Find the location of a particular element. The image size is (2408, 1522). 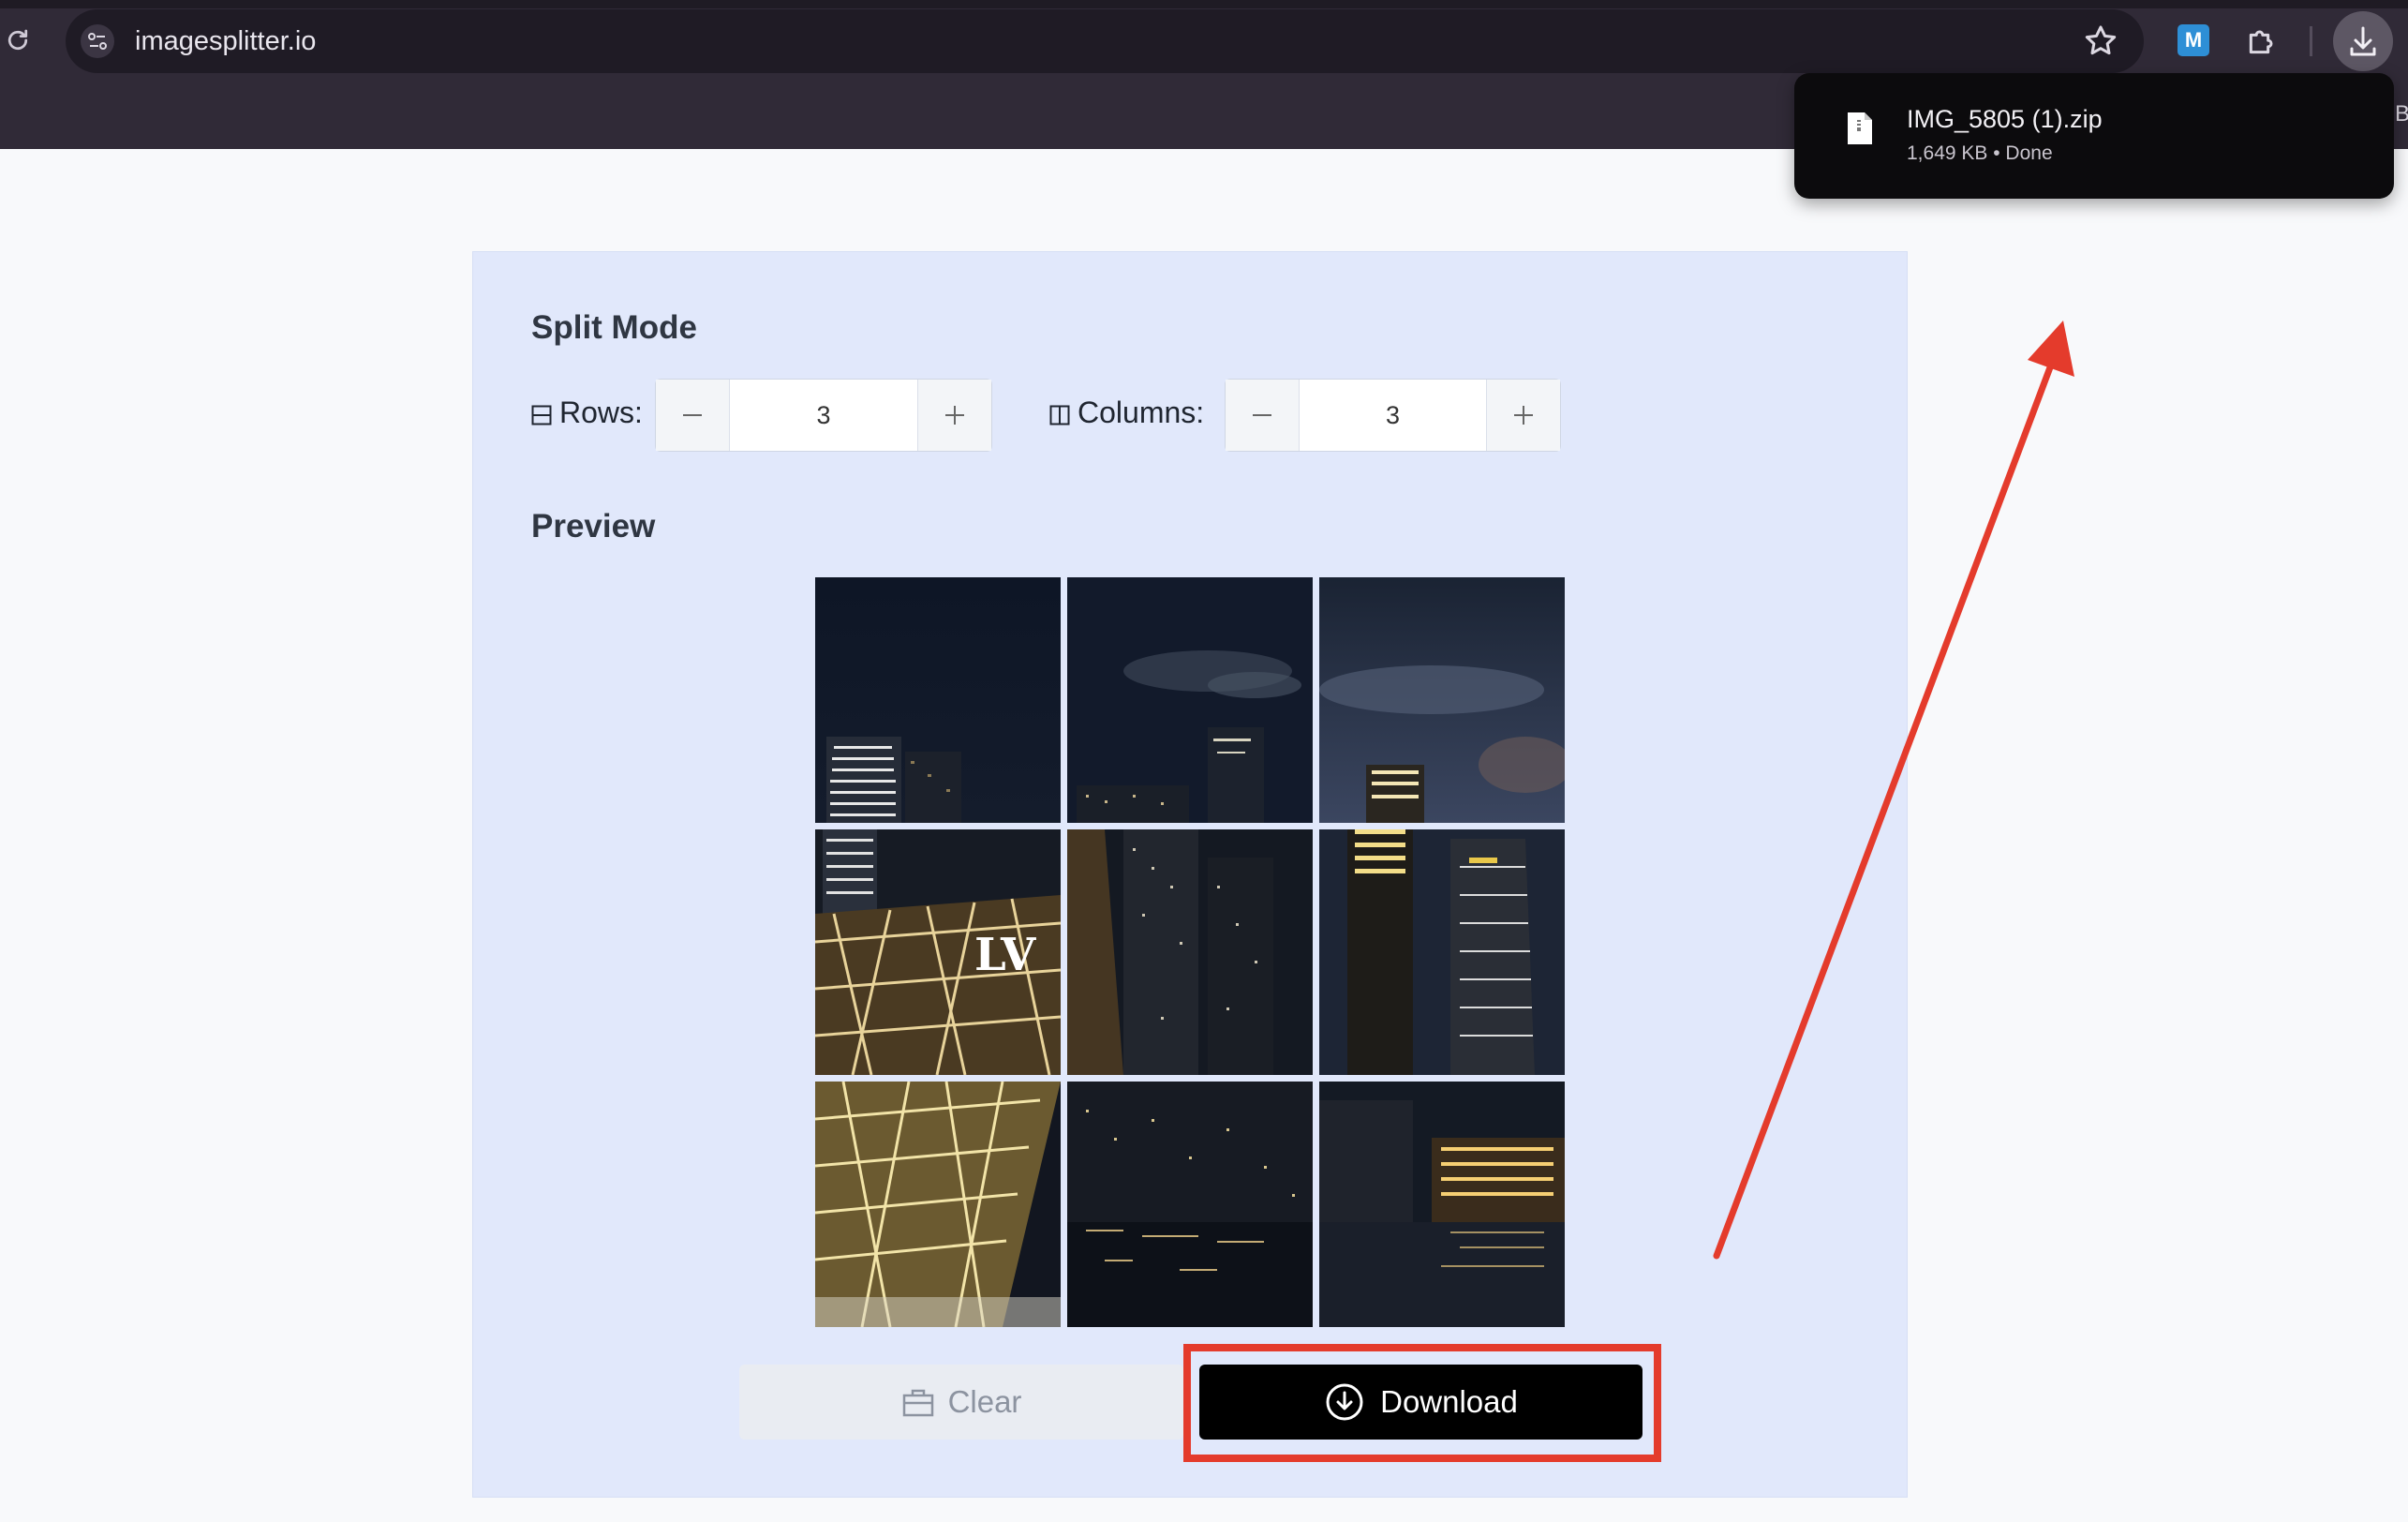

extension-m-icon: M is located at coordinates (2193, 40).